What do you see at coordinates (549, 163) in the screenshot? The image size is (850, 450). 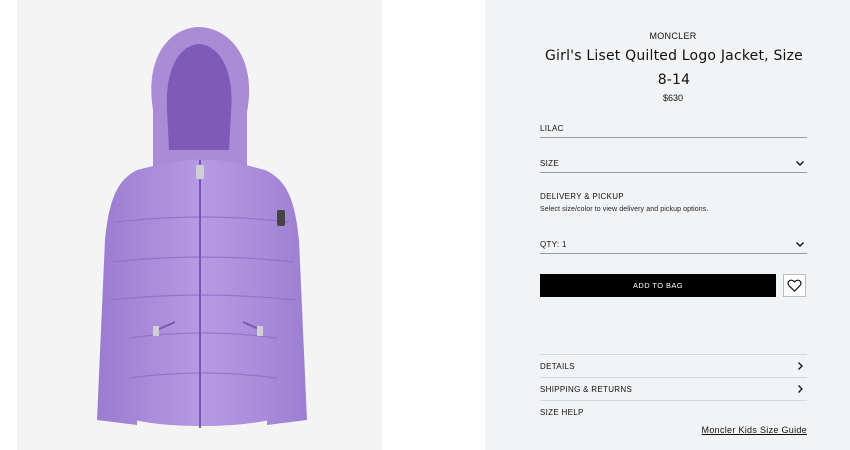 I see `size-label: SIZE` at bounding box center [549, 163].